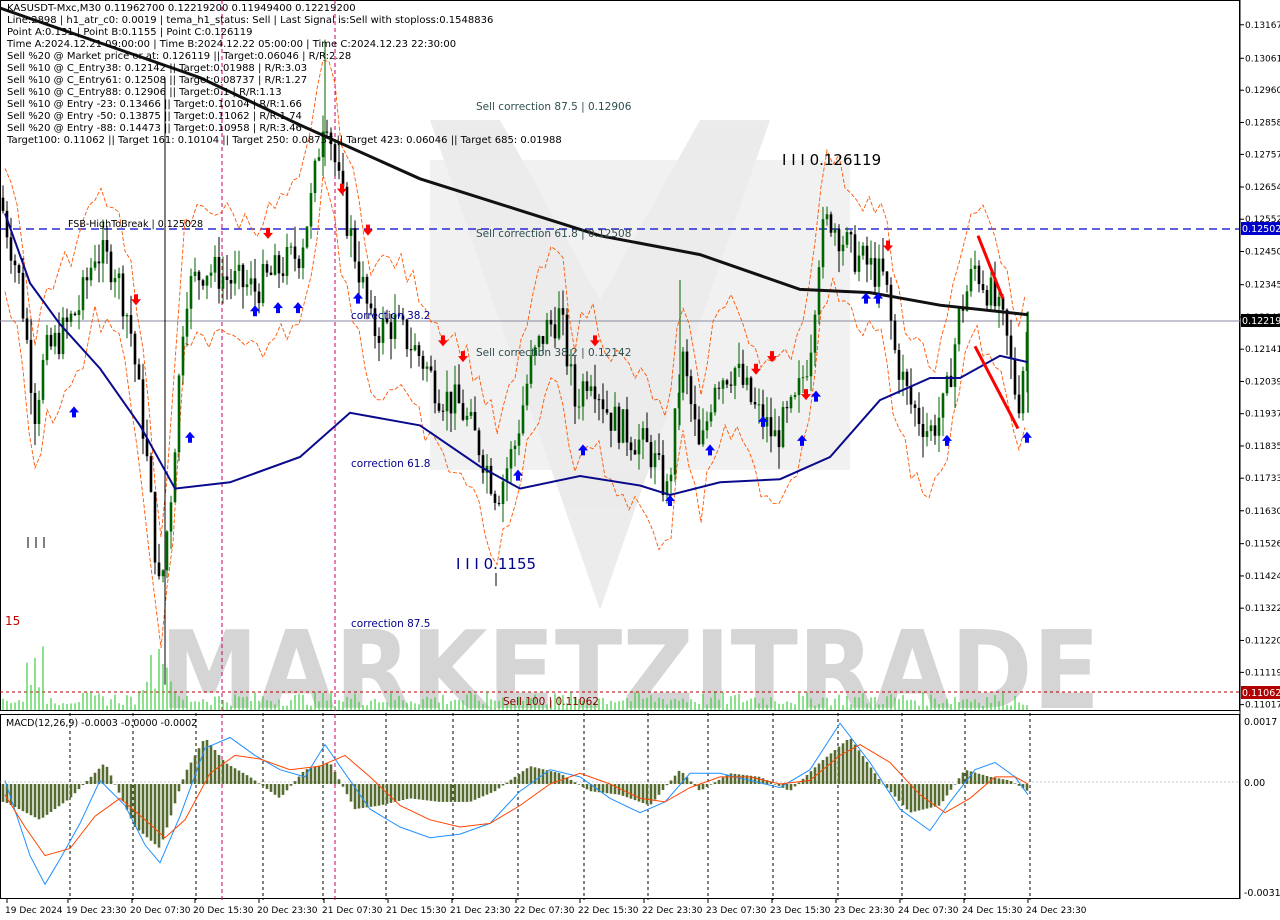 This screenshot has width=1280, height=920. I want to click on time-tick-label: 21 Dec 23:30, so click(480, 911).